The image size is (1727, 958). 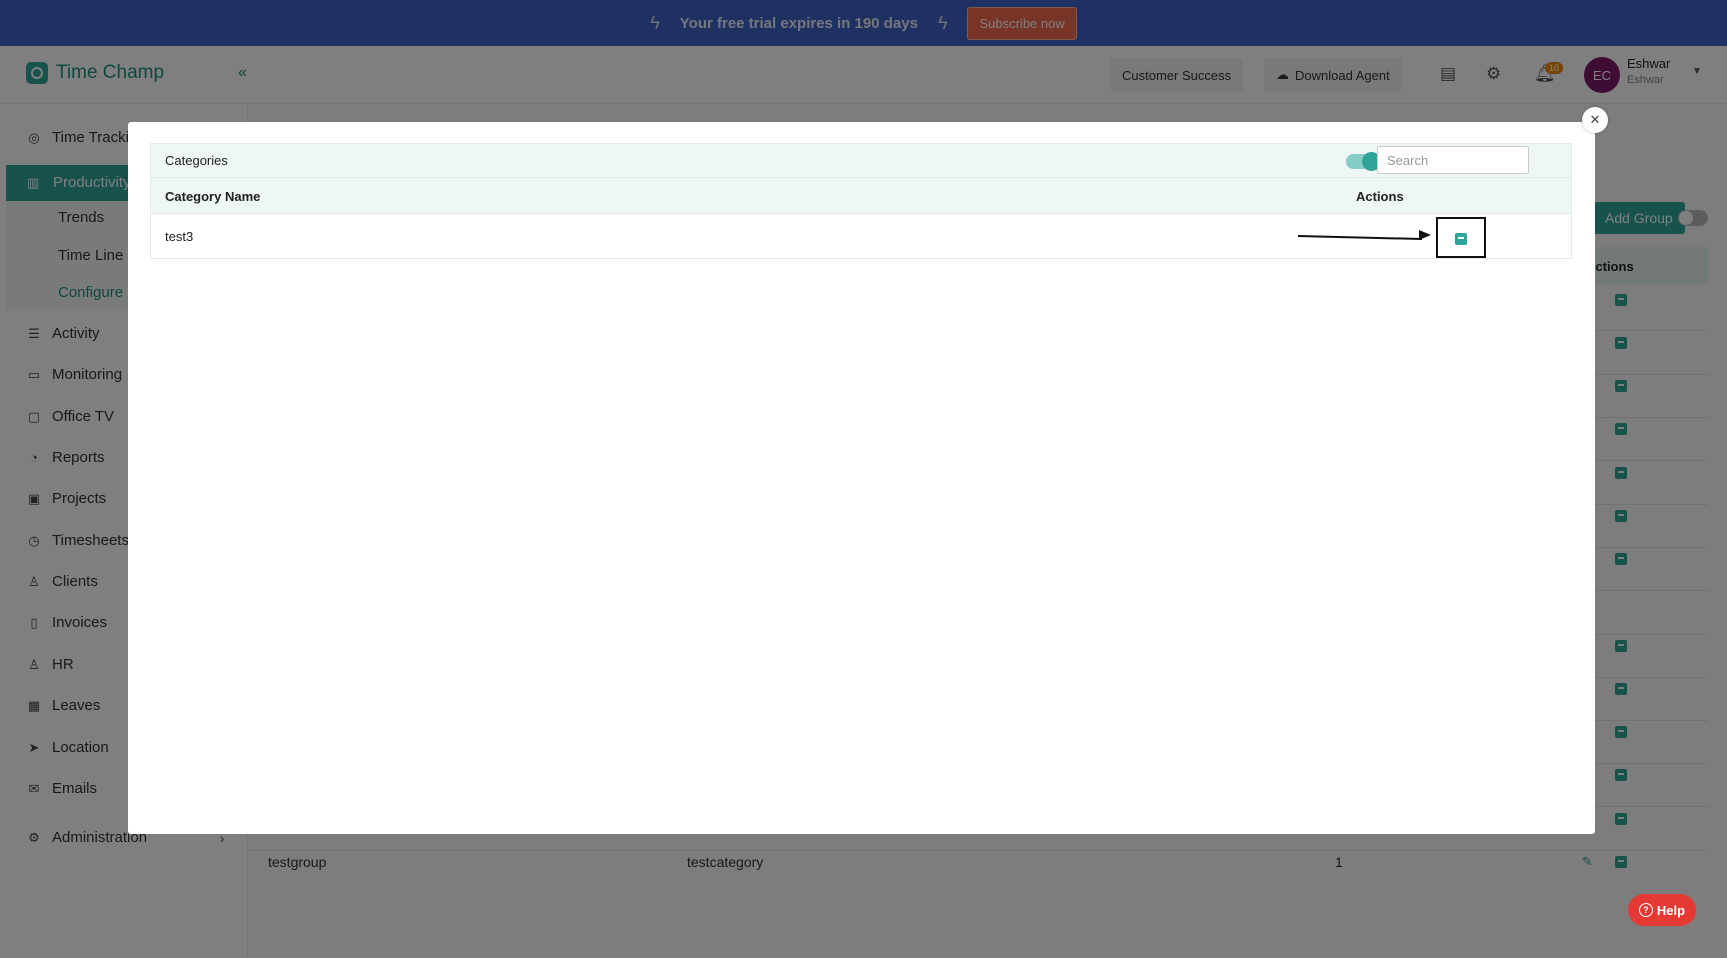 I want to click on categories-toggle, so click(x=1363, y=161).